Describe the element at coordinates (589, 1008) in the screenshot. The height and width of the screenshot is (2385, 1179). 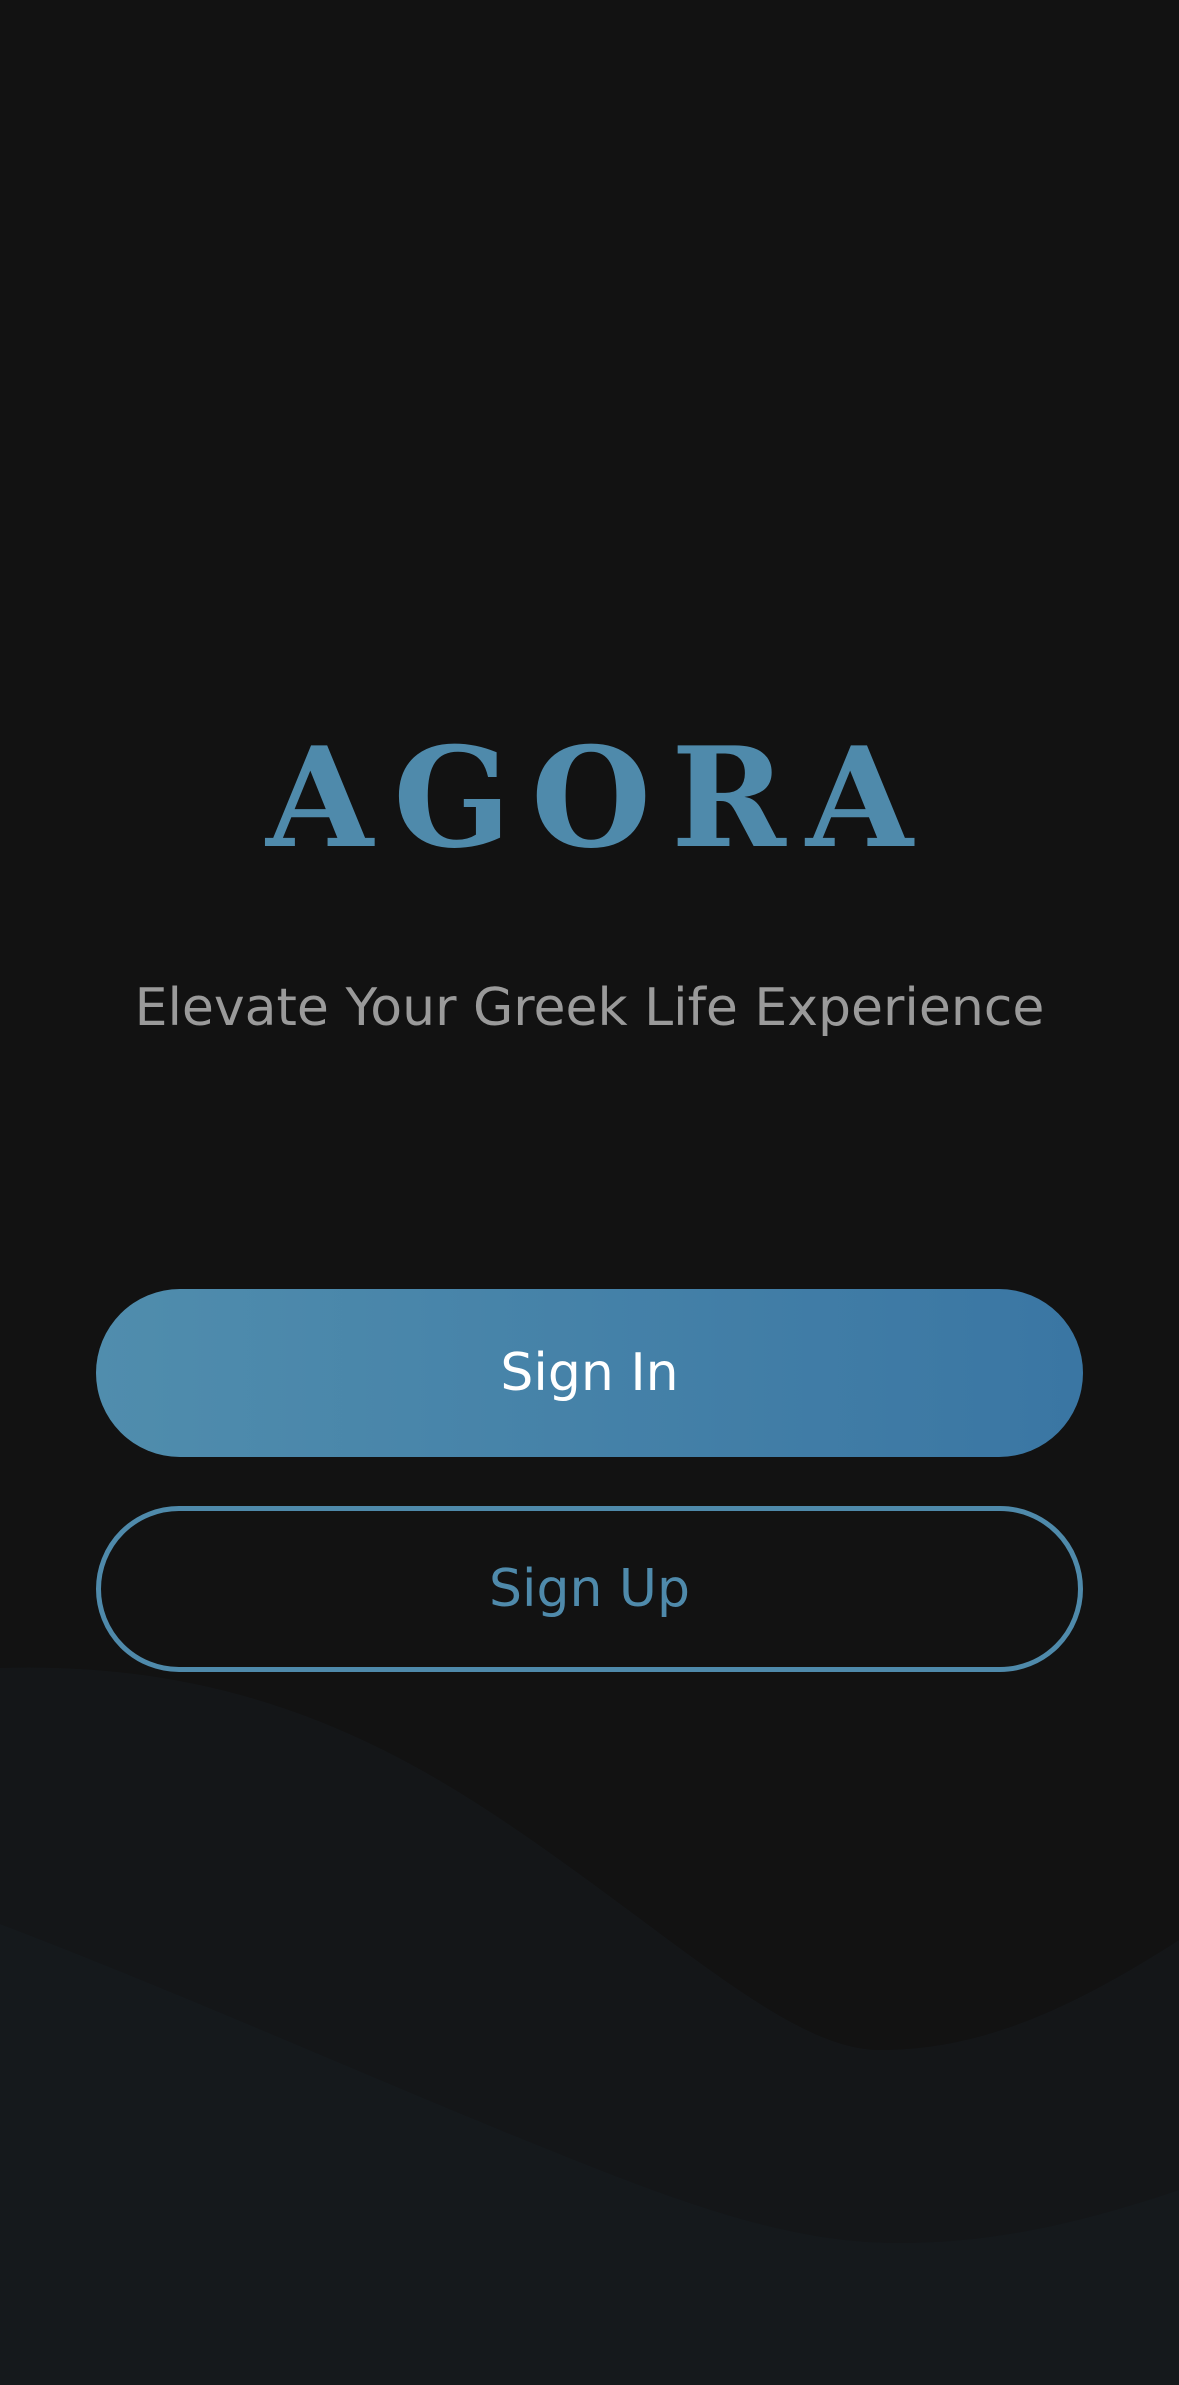
I see `app-tagline: Elevate Your Greek Life Experience` at that location.